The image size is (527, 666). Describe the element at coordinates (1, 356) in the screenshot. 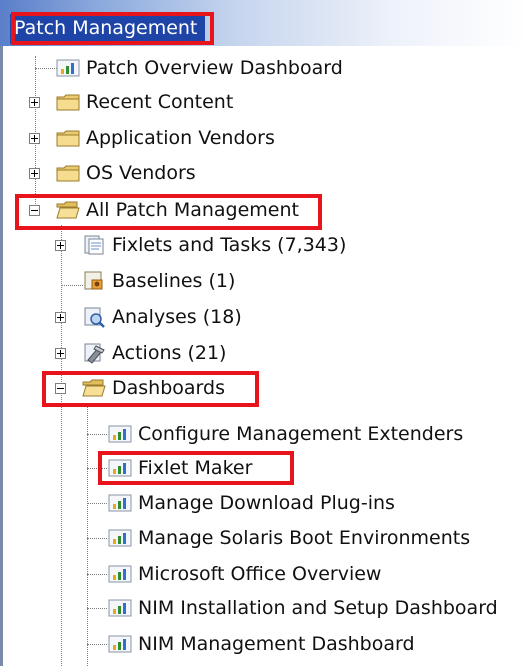

I see `panel-left-border` at that location.